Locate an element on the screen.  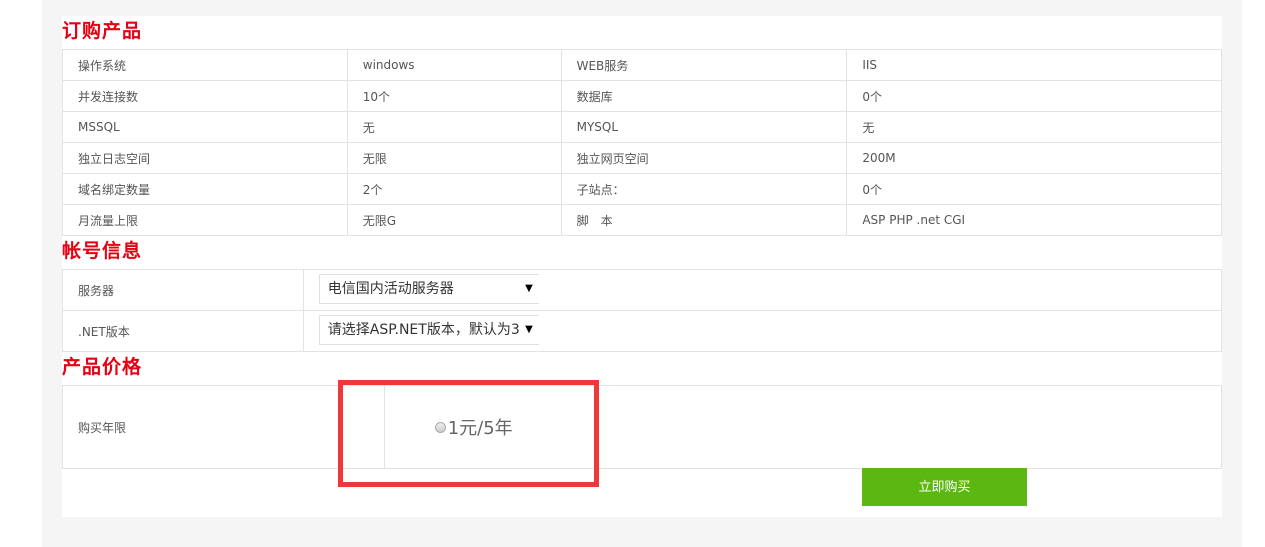
table-row: 并发连接数 10个 数据库 0个 is located at coordinates (642, 96).